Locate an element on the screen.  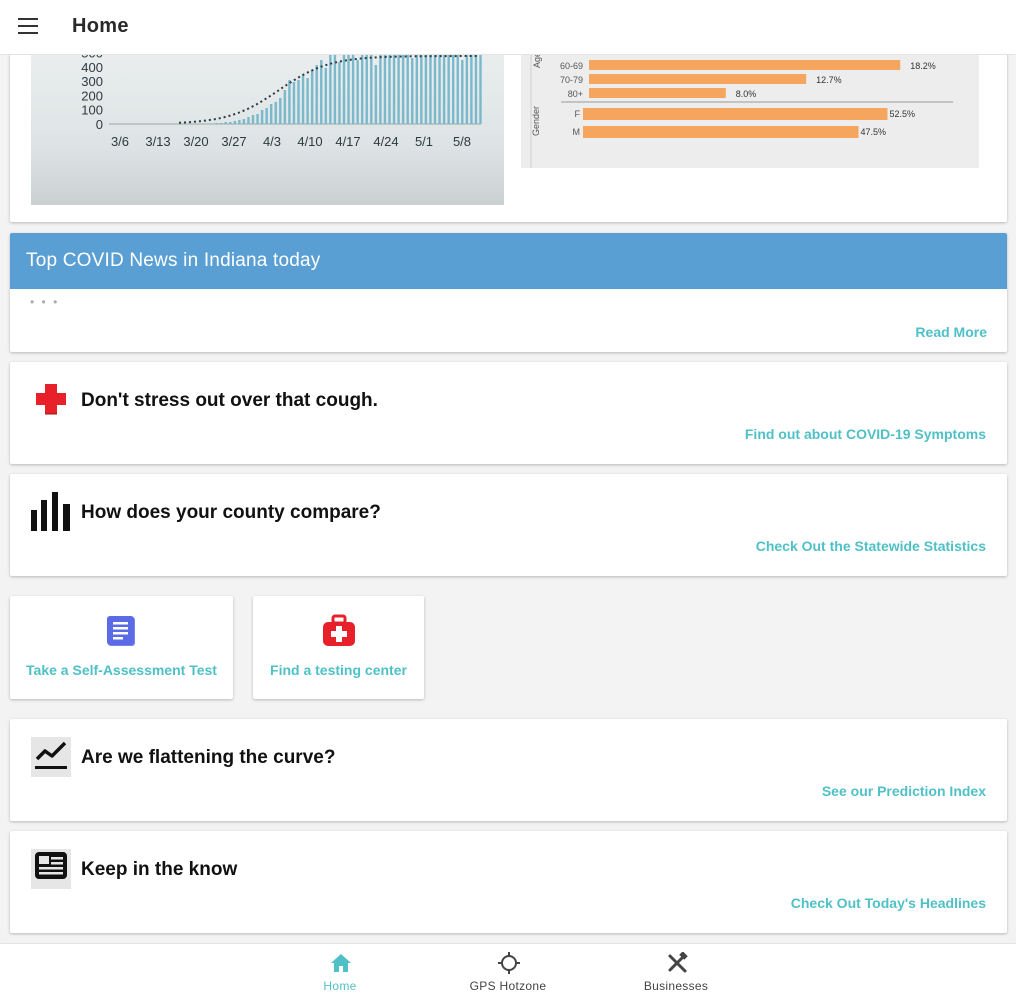
testing-center-tile: Find a testing center is located at coordinates (338, 647).